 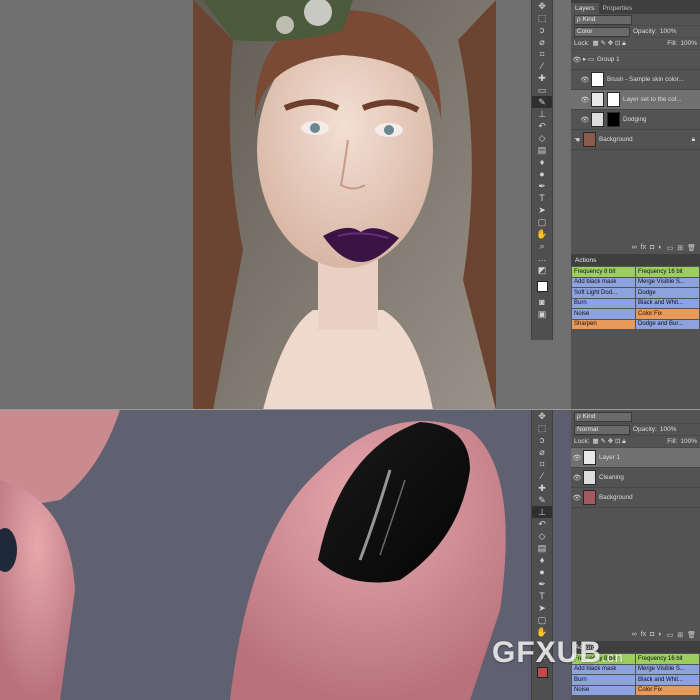 I want to click on new-layer-icon: ⊞, so click(x=680, y=635).